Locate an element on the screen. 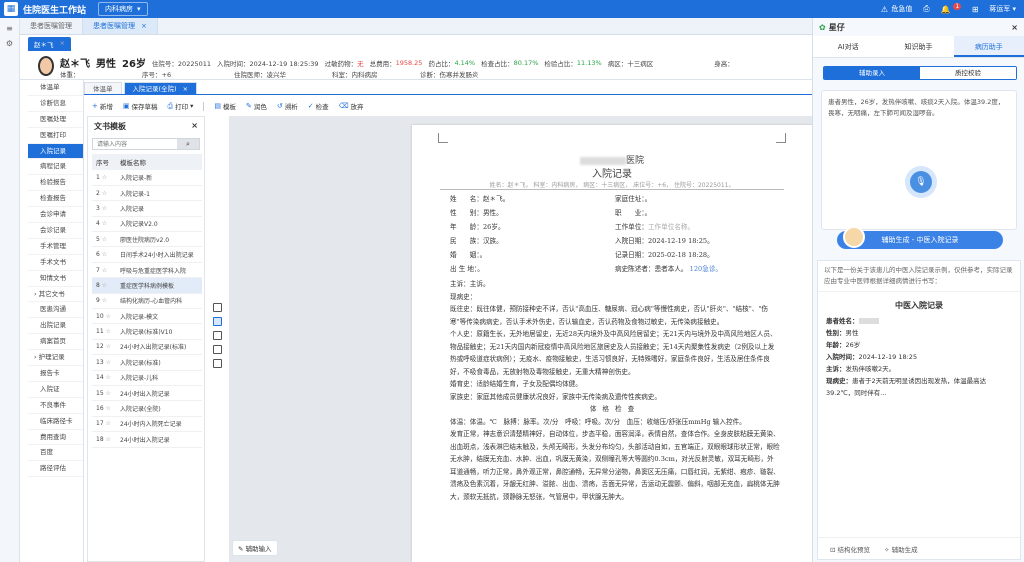 This screenshot has height=562, width=1024. check-button: ✓ 检查 is located at coordinates (318, 106).